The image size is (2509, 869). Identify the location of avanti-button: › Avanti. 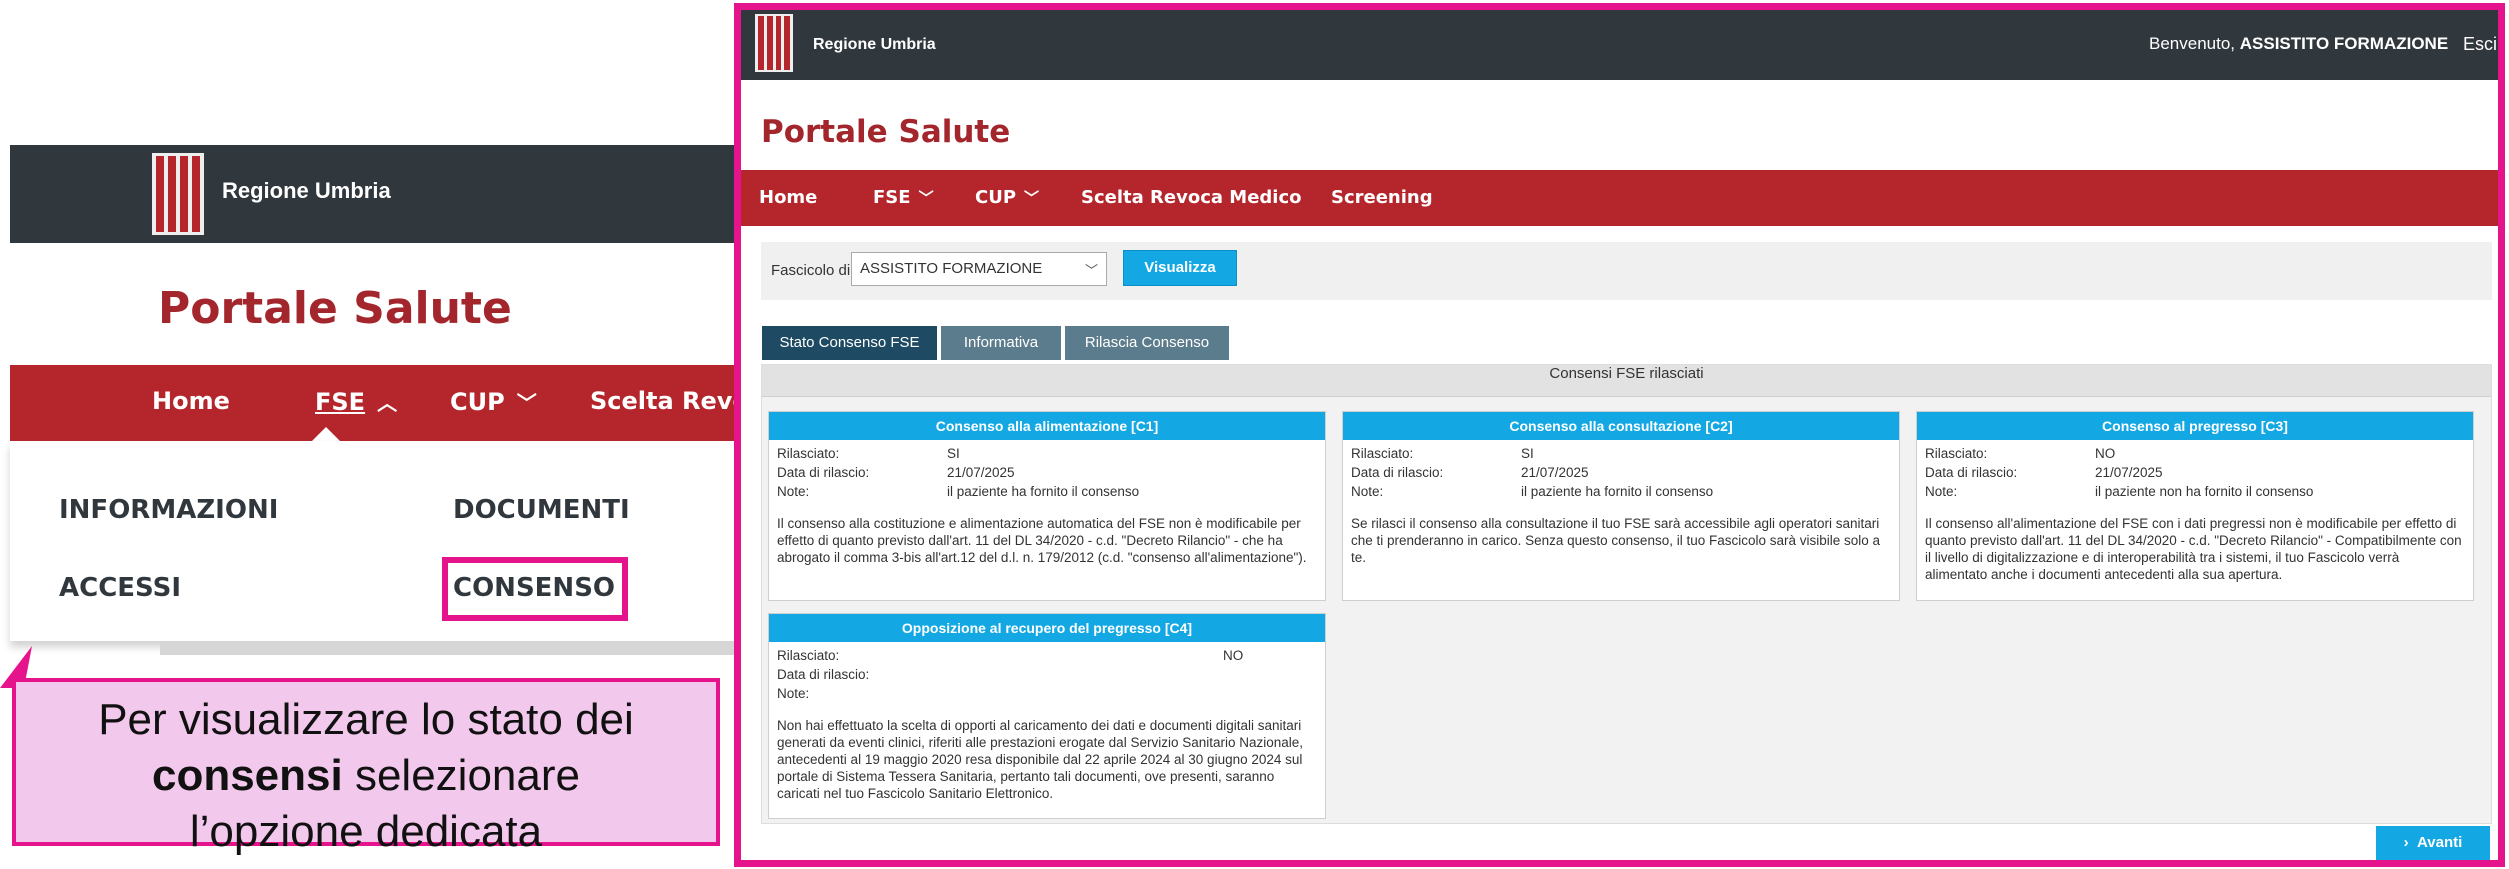
(2433, 843).